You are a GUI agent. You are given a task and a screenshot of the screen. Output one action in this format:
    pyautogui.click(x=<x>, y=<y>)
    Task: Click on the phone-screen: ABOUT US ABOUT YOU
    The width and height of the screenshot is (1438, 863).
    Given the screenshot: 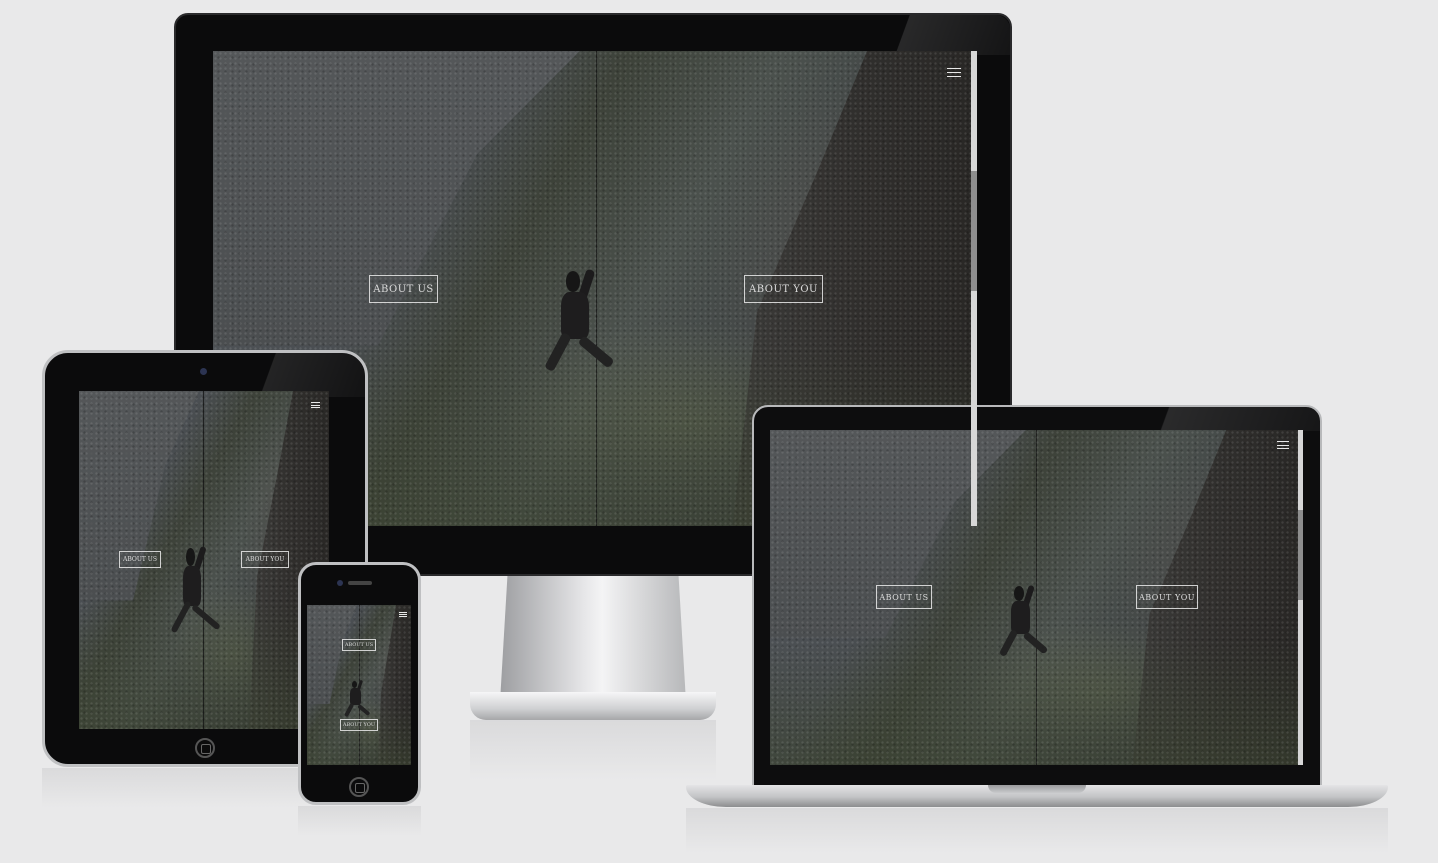 What is the action you would take?
    pyautogui.click(x=359, y=685)
    